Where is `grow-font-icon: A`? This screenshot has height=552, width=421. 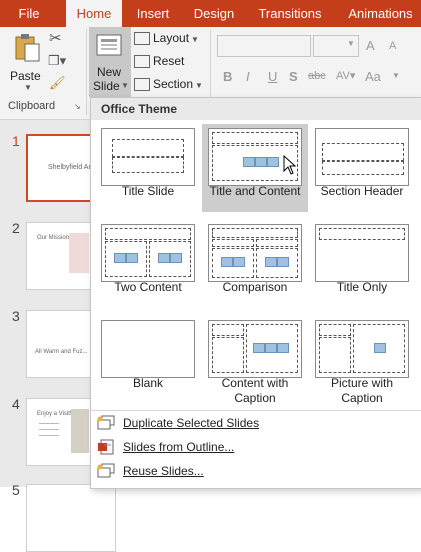 grow-font-icon: A is located at coordinates (370, 45).